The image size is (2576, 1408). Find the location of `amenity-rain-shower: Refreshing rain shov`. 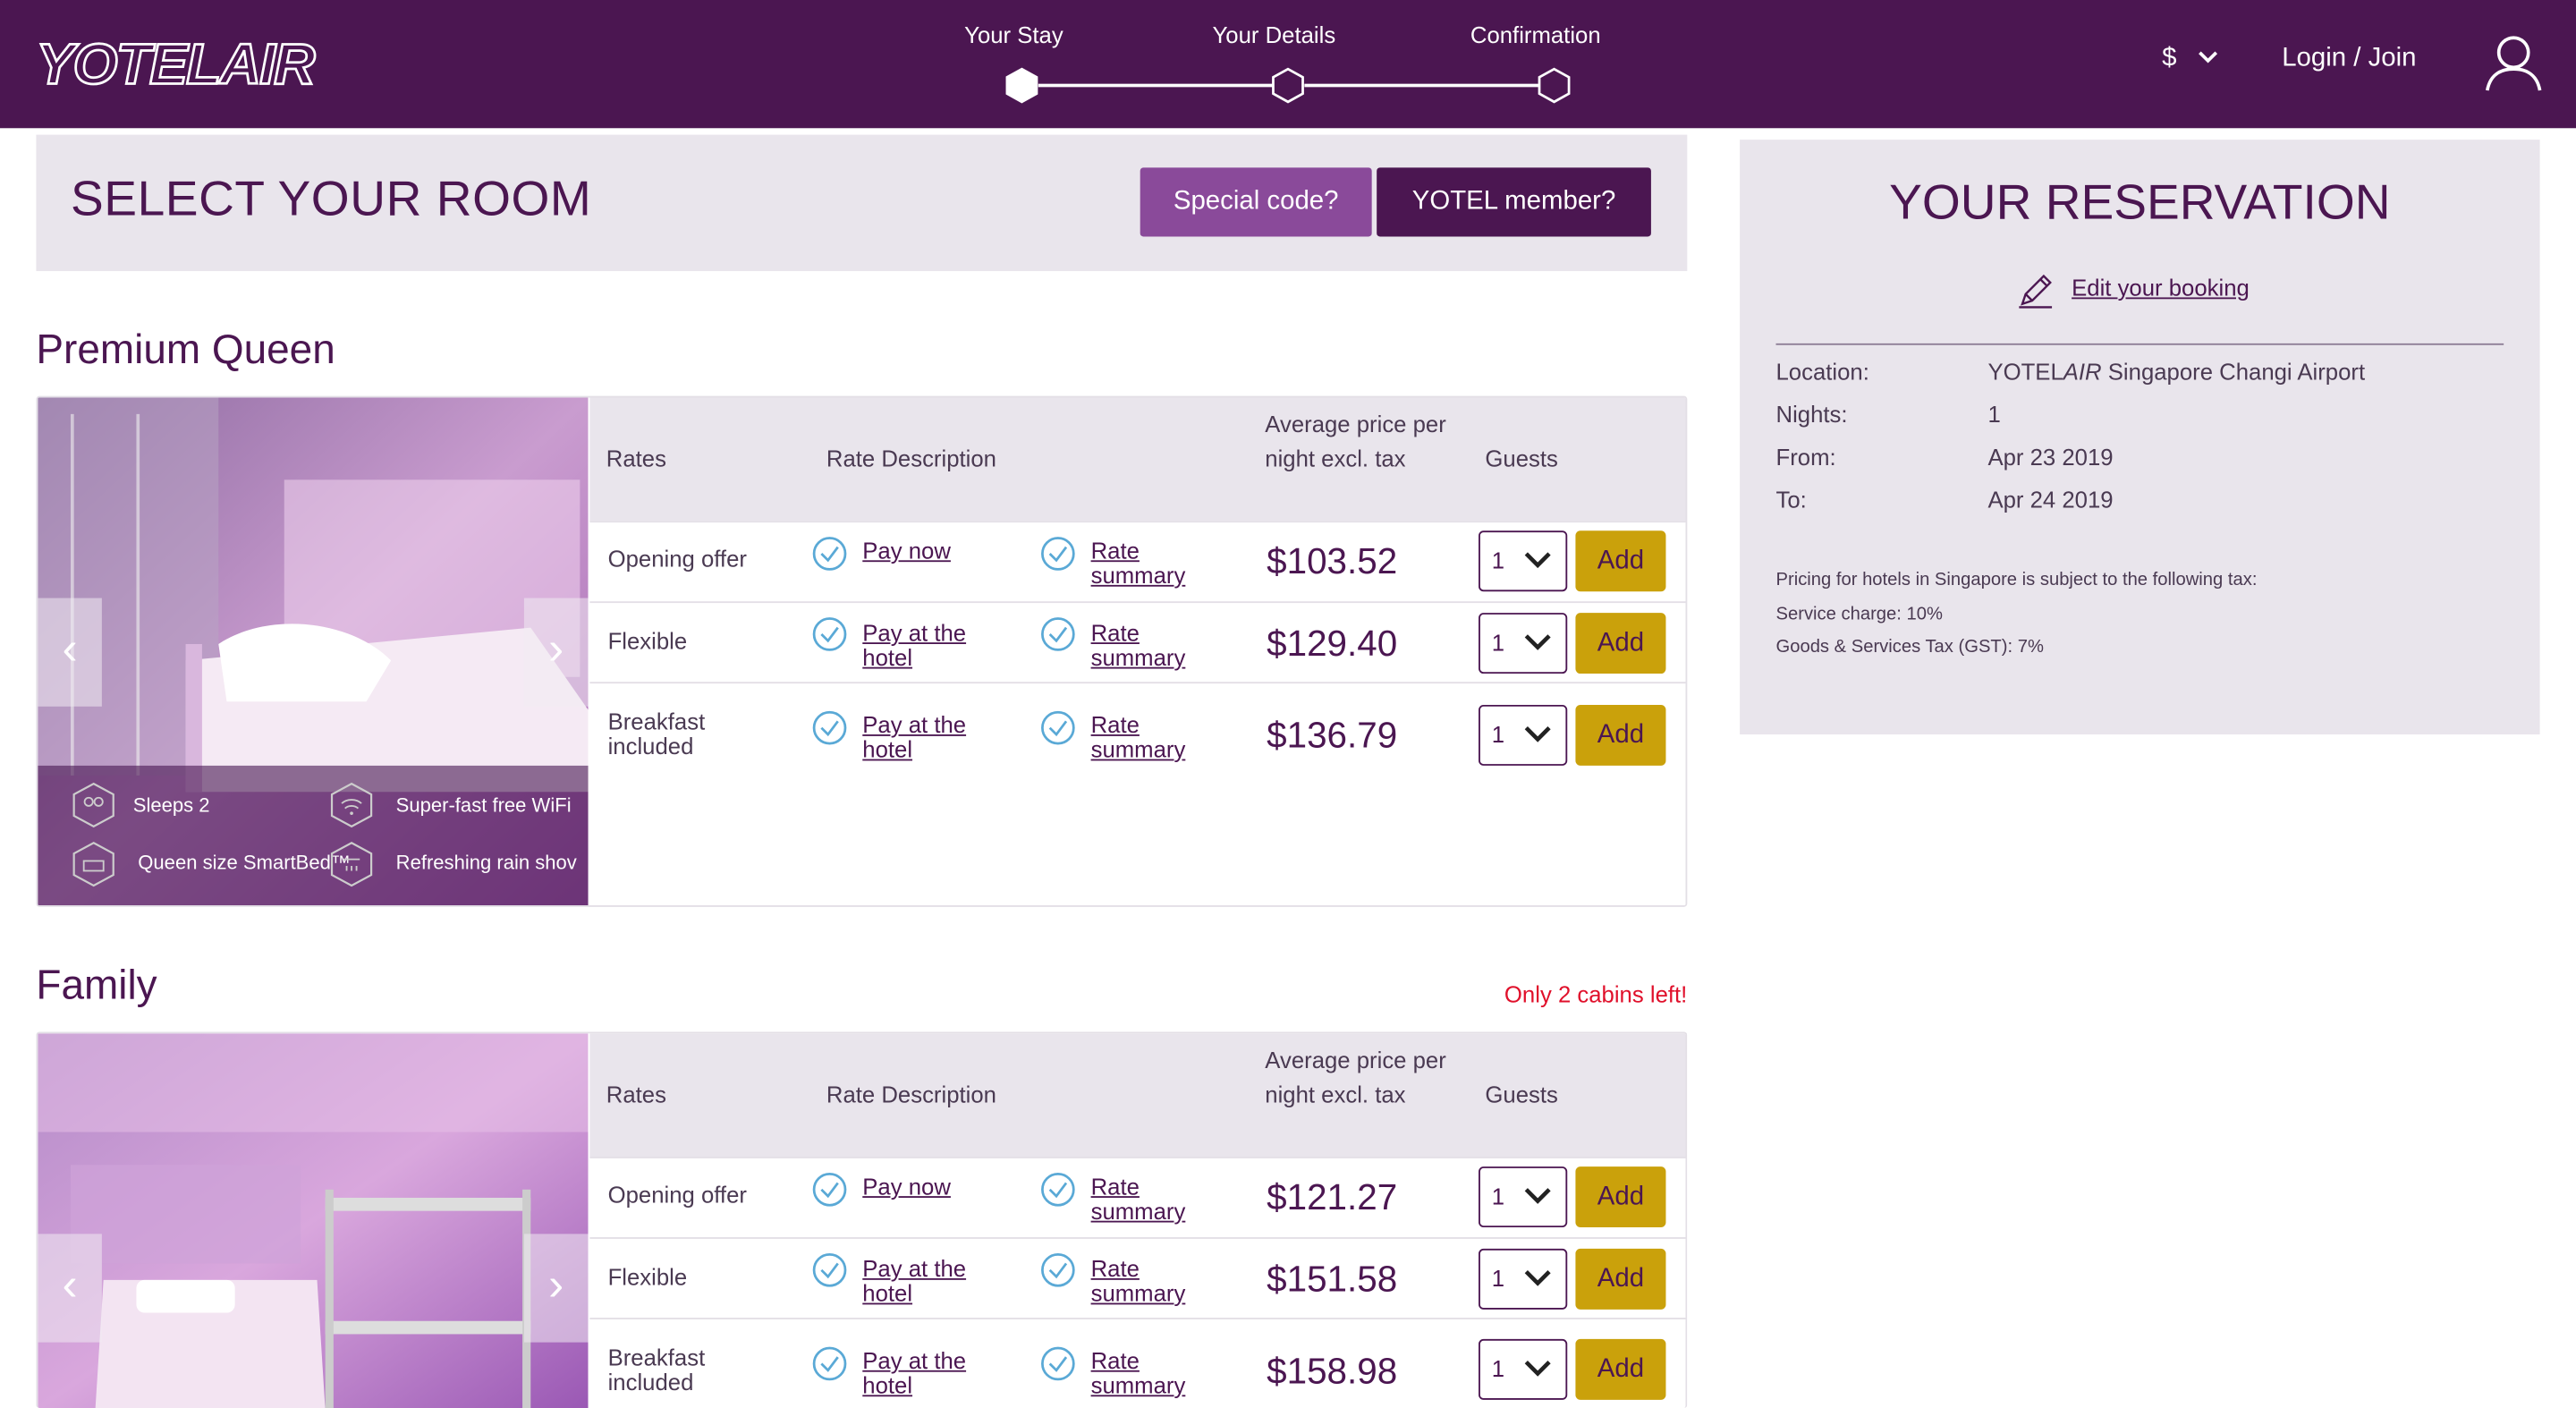

amenity-rain-shower: Refreshing rain shov is located at coordinates (486, 863).